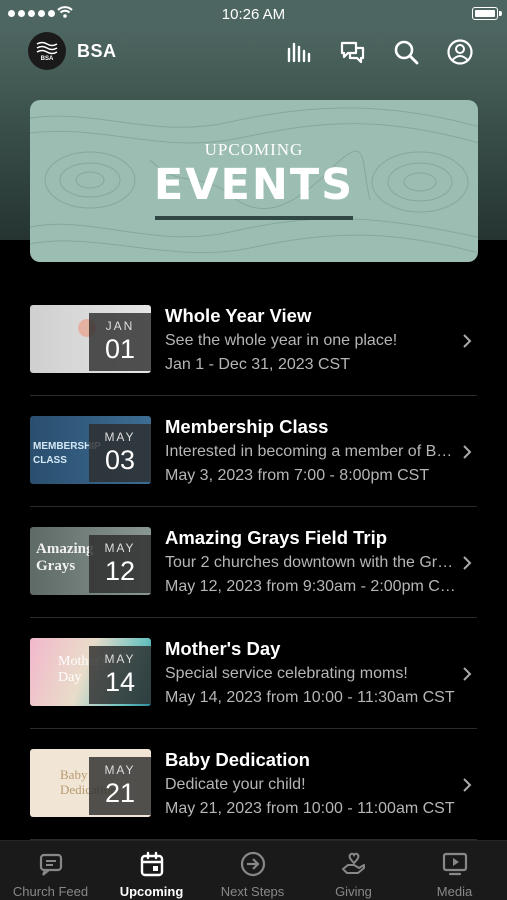  Describe the element at coordinates (311, 562) in the screenshot. I see `event-subtitle: Tour 2 churches downtown with the Grays` at that location.